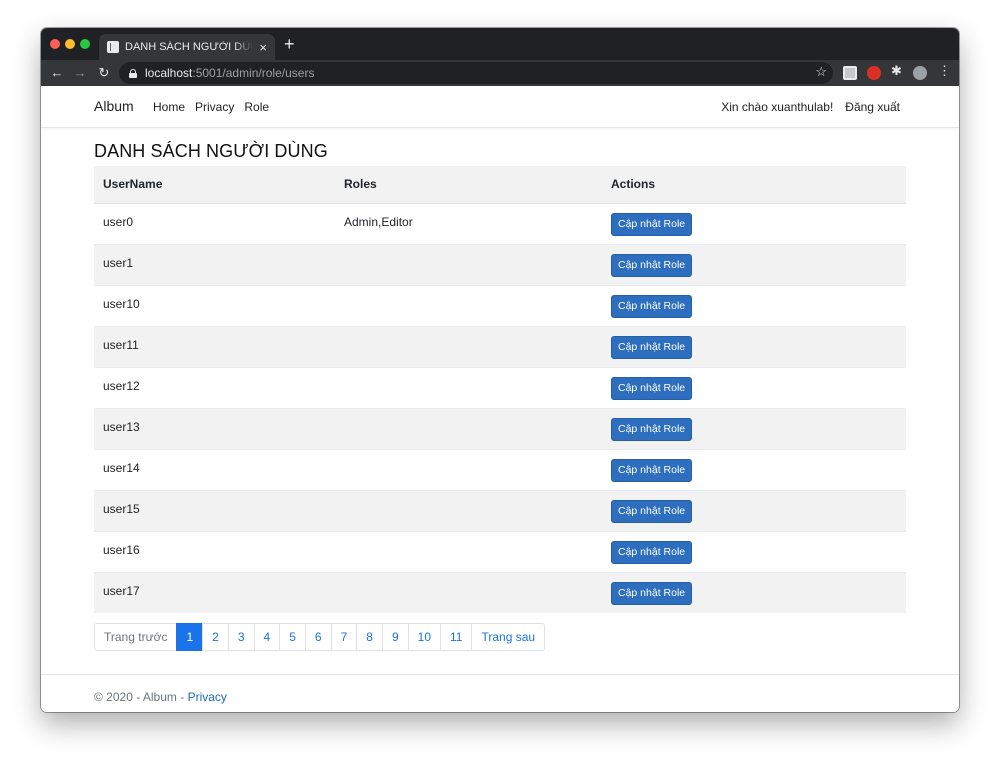 This screenshot has width=1000, height=766. What do you see at coordinates (133, 73) in the screenshot?
I see `lock-icon` at bounding box center [133, 73].